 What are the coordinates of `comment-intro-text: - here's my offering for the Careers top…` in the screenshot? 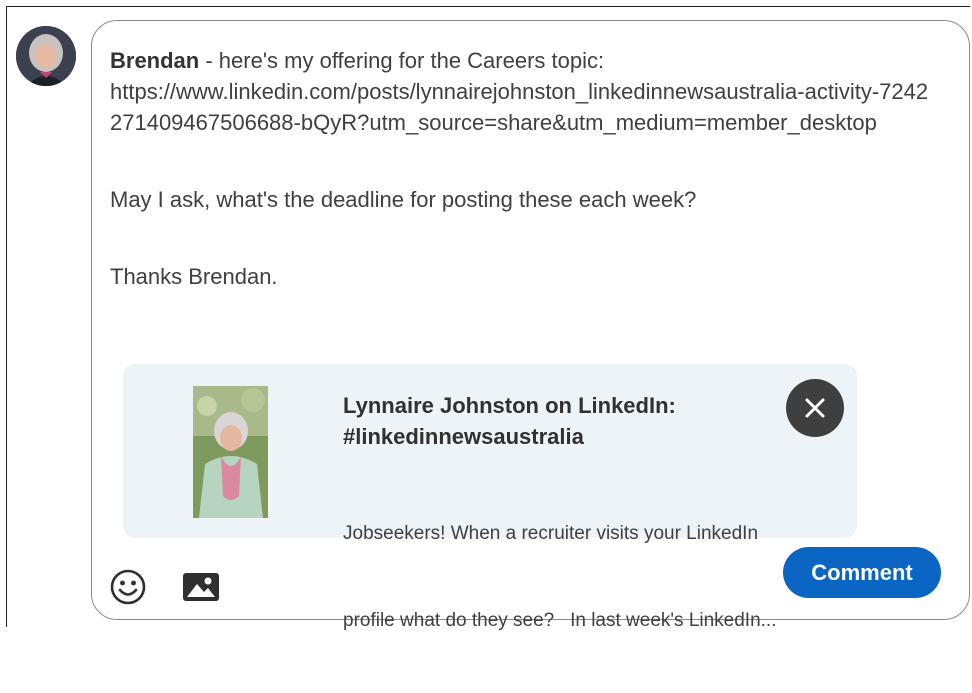 It's located at (402, 60).